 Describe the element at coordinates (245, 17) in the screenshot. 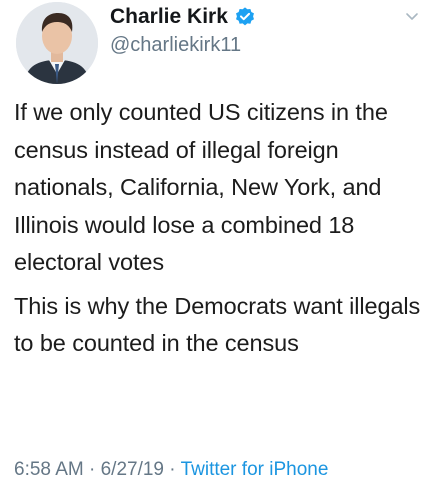

I see `verified-badge-icon` at that location.